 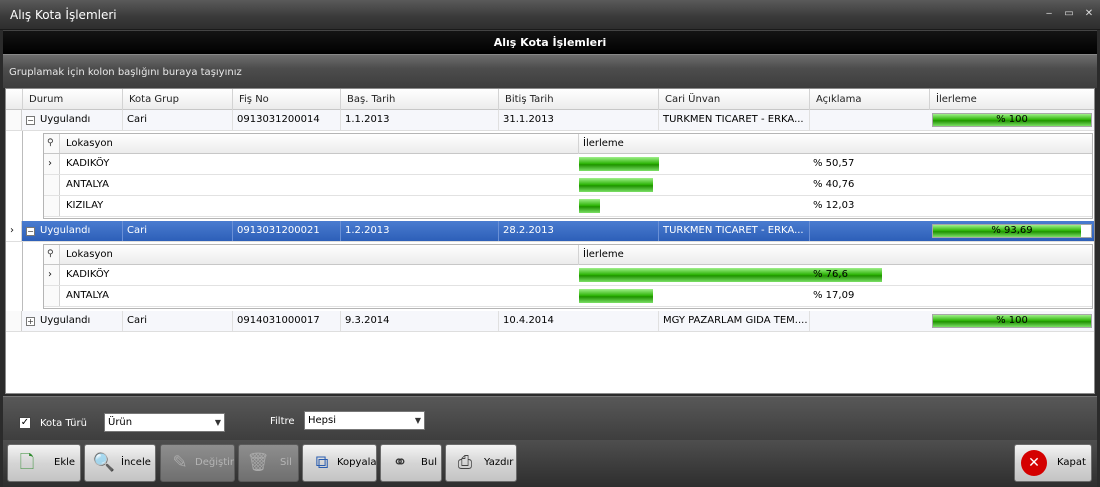 I want to click on progress-text: % 17,09, so click(x=834, y=295).